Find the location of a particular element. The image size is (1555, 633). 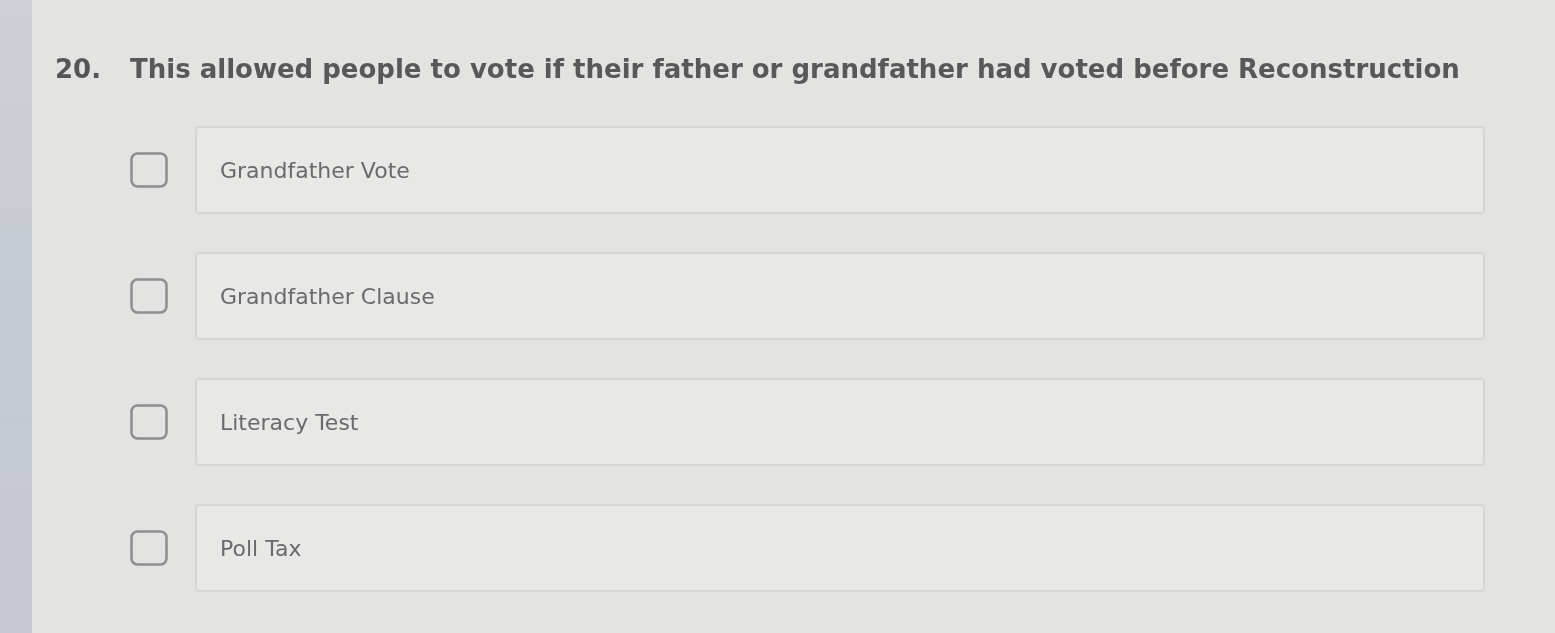

answer-option: Literacy Test is located at coordinates (840, 422).